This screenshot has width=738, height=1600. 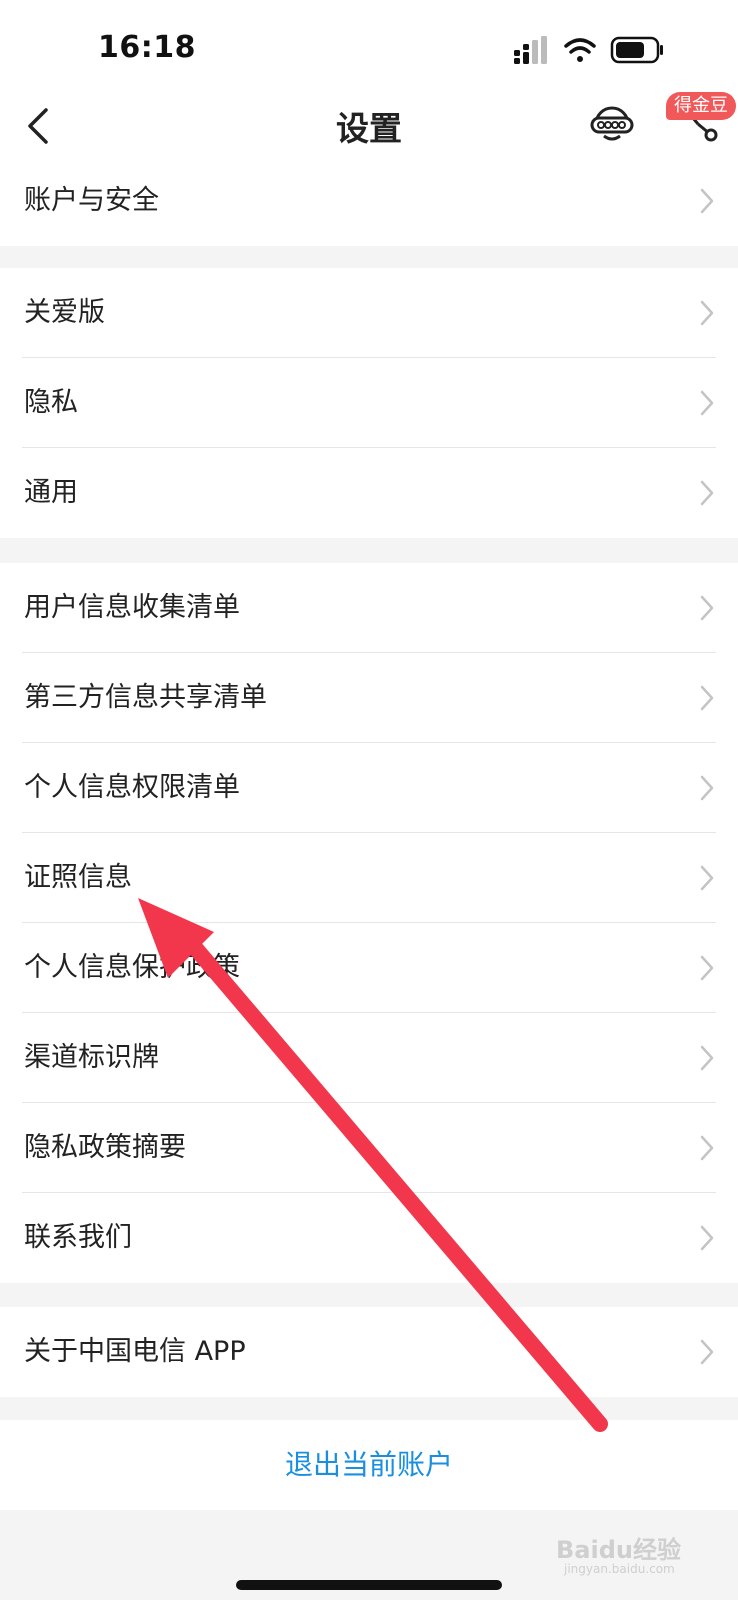 I want to click on wifi-icon, so click(x=580, y=50).